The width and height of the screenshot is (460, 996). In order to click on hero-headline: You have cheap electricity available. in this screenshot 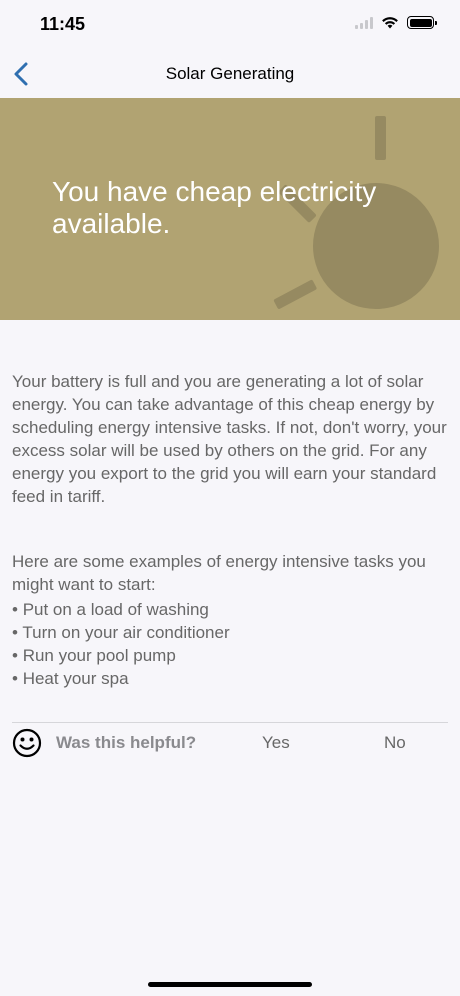, I will do `click(214, 207)`.